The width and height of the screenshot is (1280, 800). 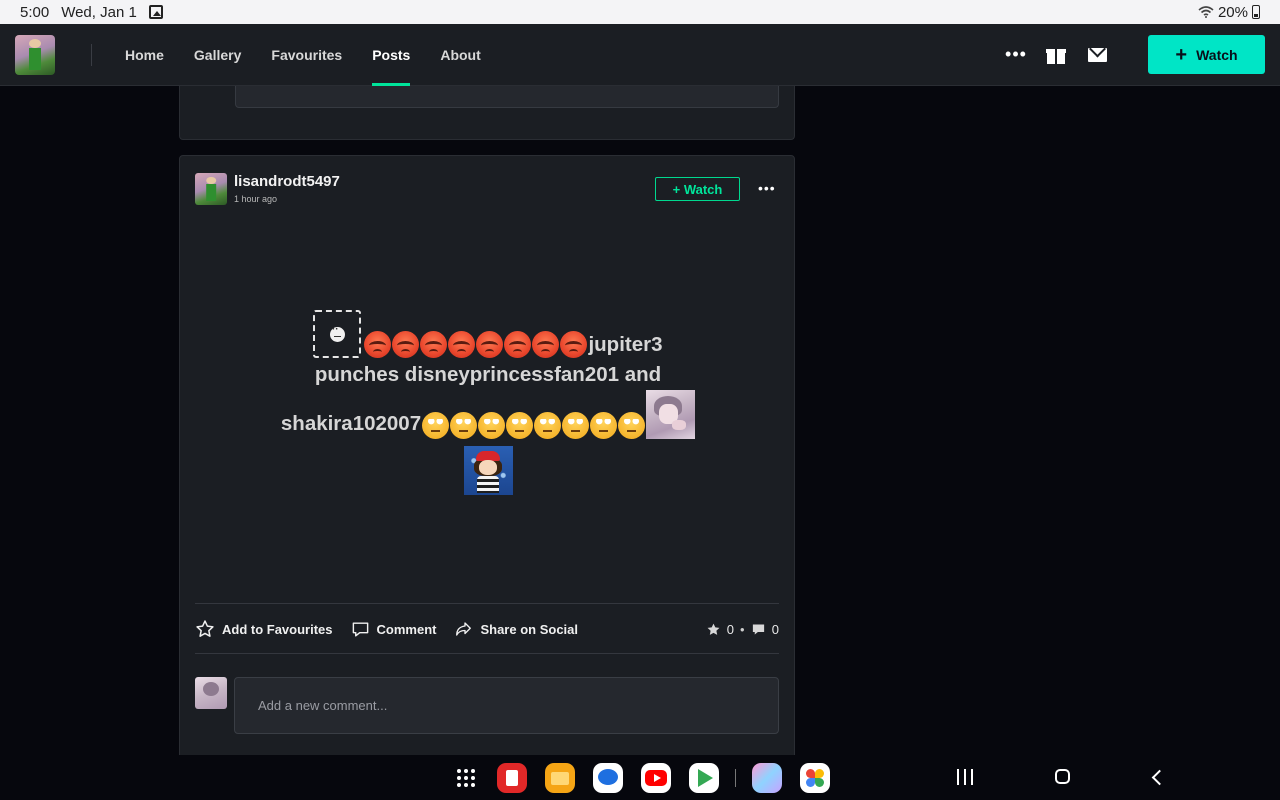 What do you see at coordinates (466, 778) in the screenshot?
I see `app-drawer-icon` at bounding box center [466, 778].